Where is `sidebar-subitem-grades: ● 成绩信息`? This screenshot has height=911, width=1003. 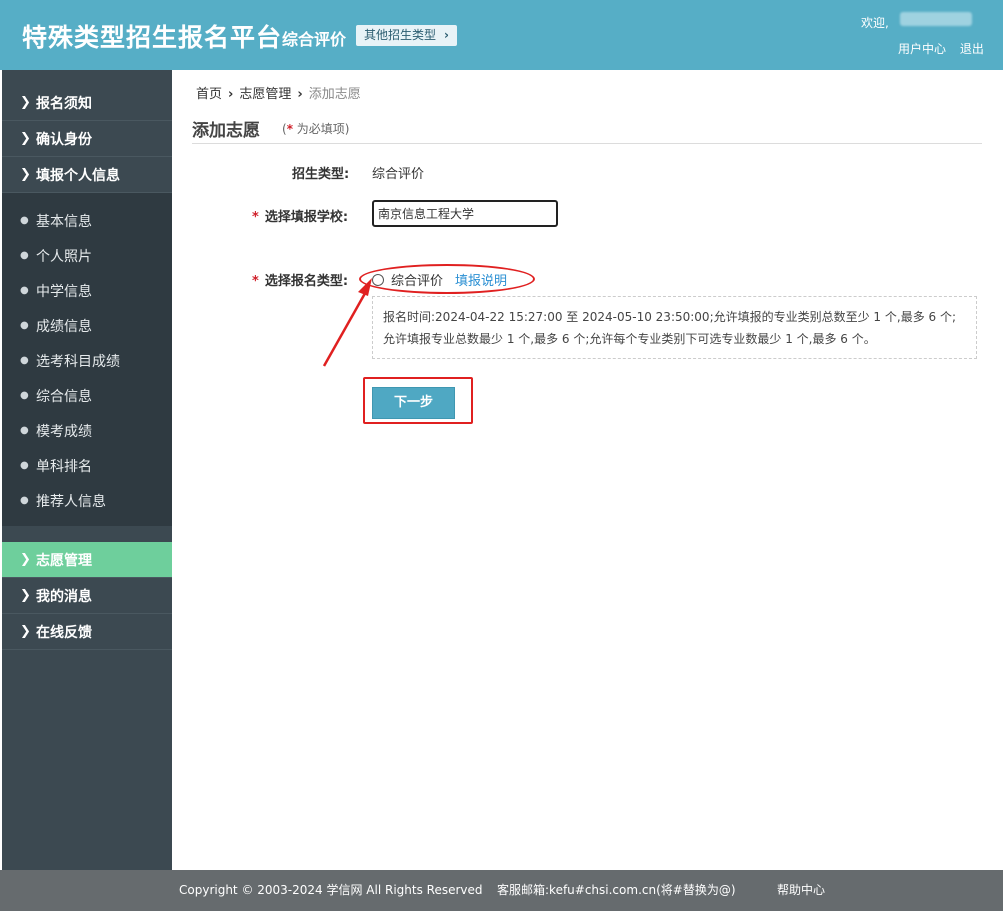
sidebar-subitem-grades: ● 成绩信息 is located at coordinates (87, 325).